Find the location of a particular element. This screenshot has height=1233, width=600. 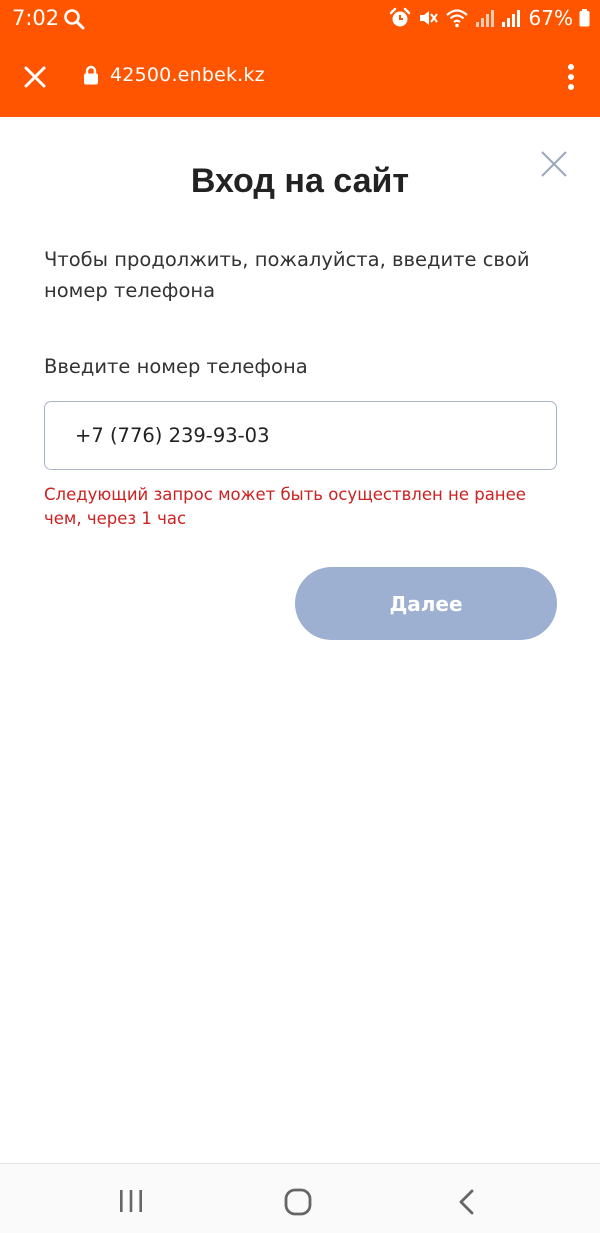

lock-icon is located at coordinates (91, 75).